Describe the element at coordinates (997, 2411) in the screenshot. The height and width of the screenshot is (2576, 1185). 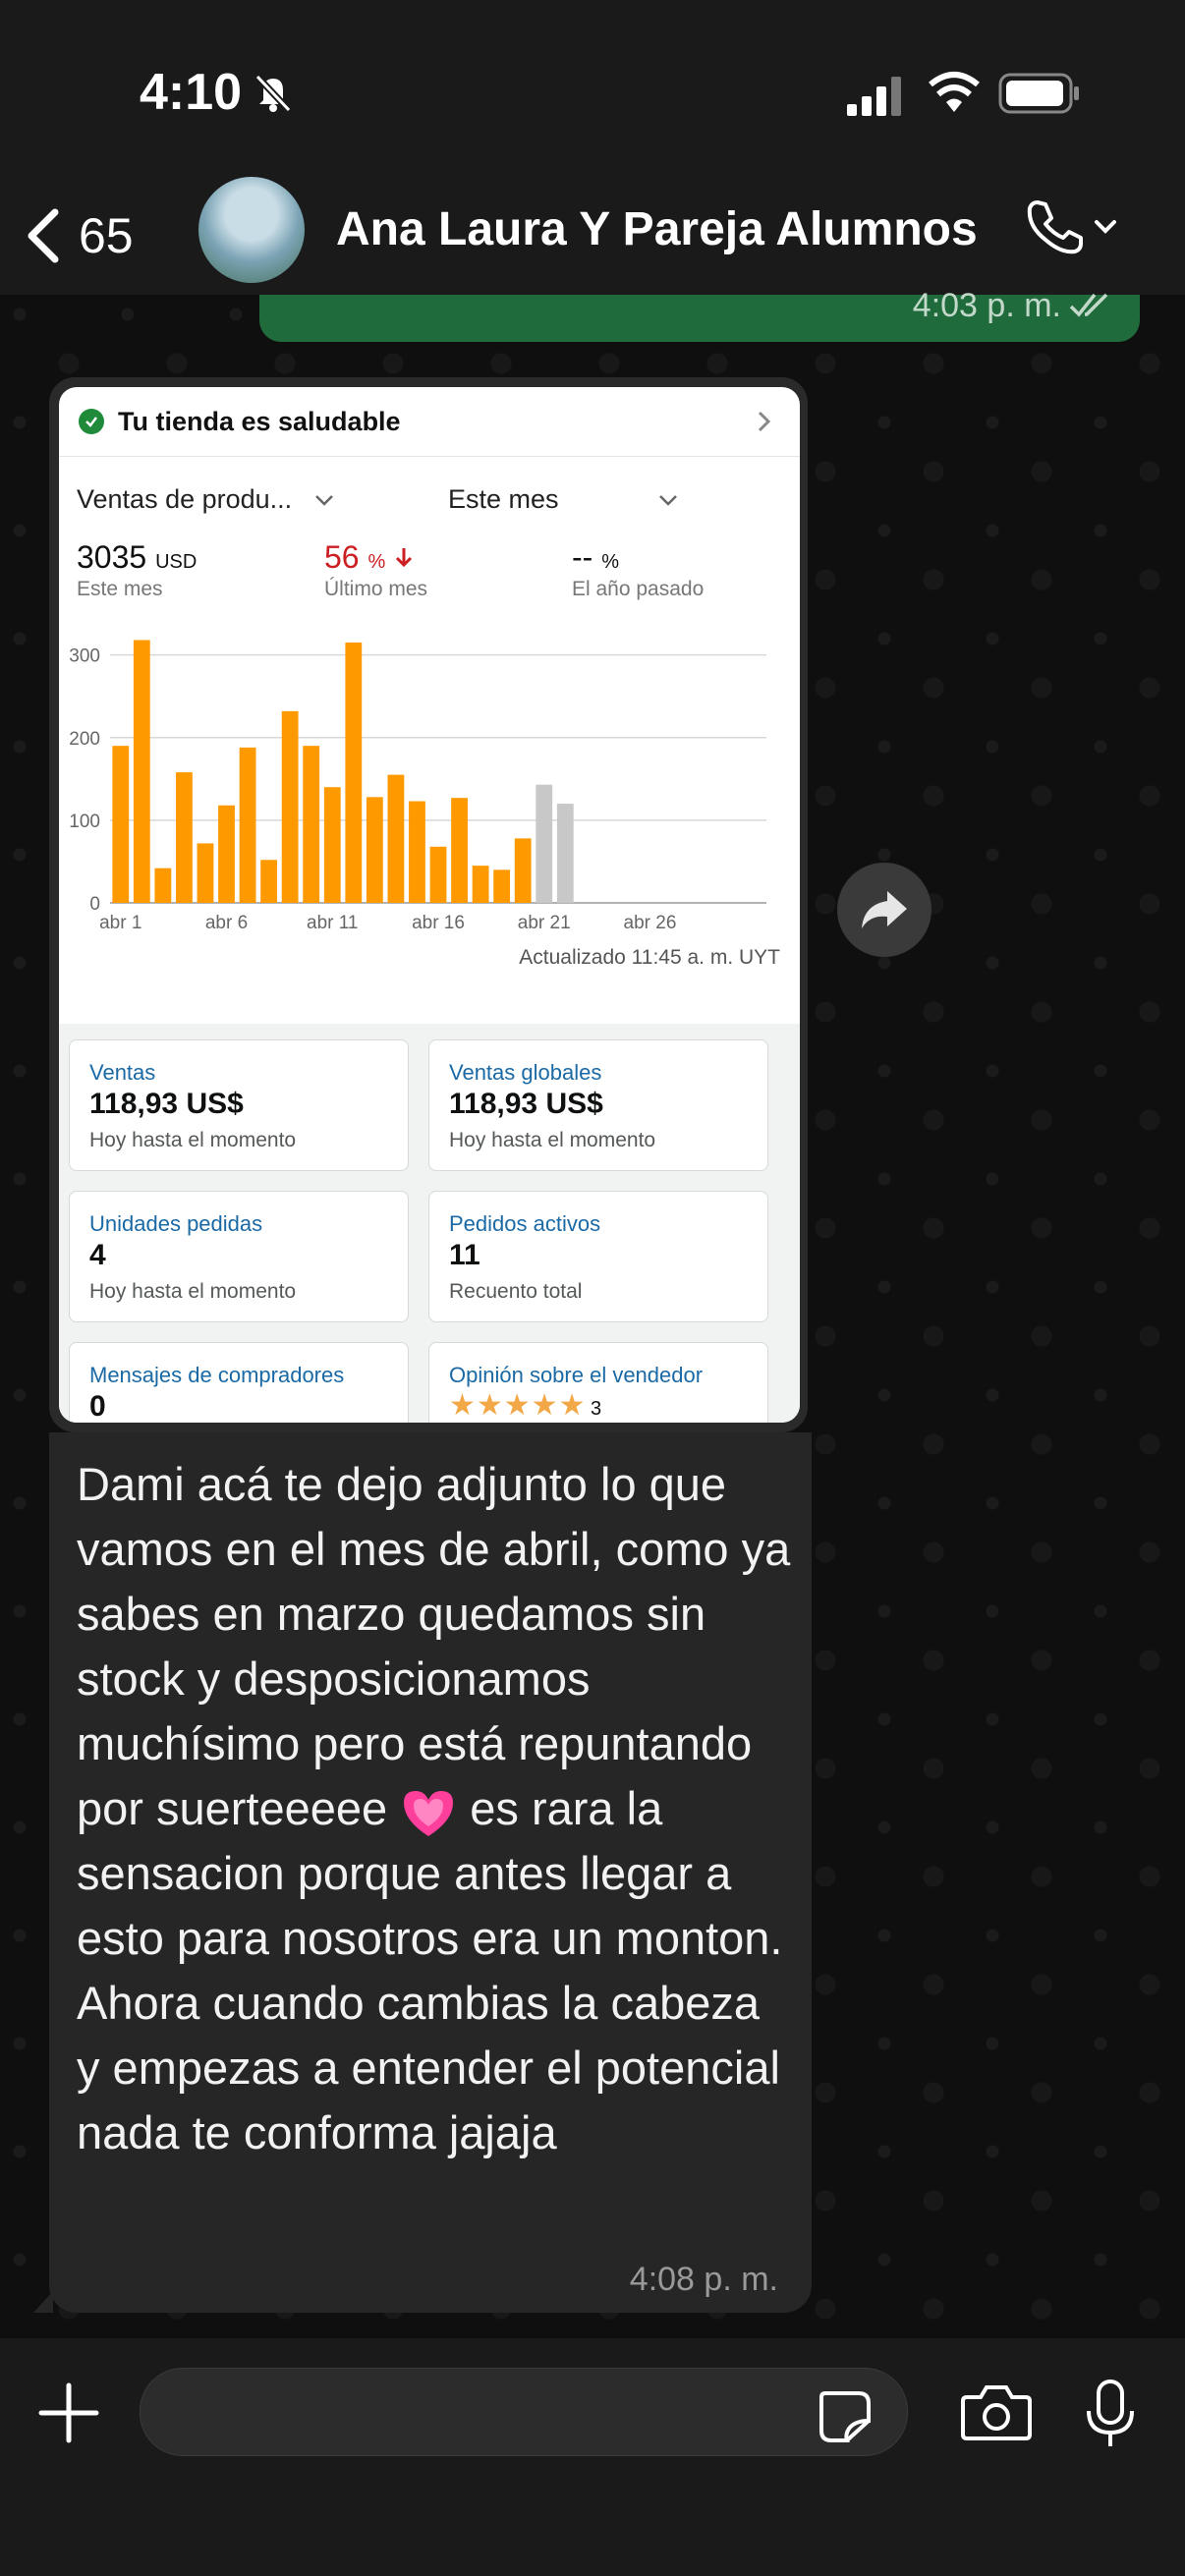
I see `camera-icon` at that location.